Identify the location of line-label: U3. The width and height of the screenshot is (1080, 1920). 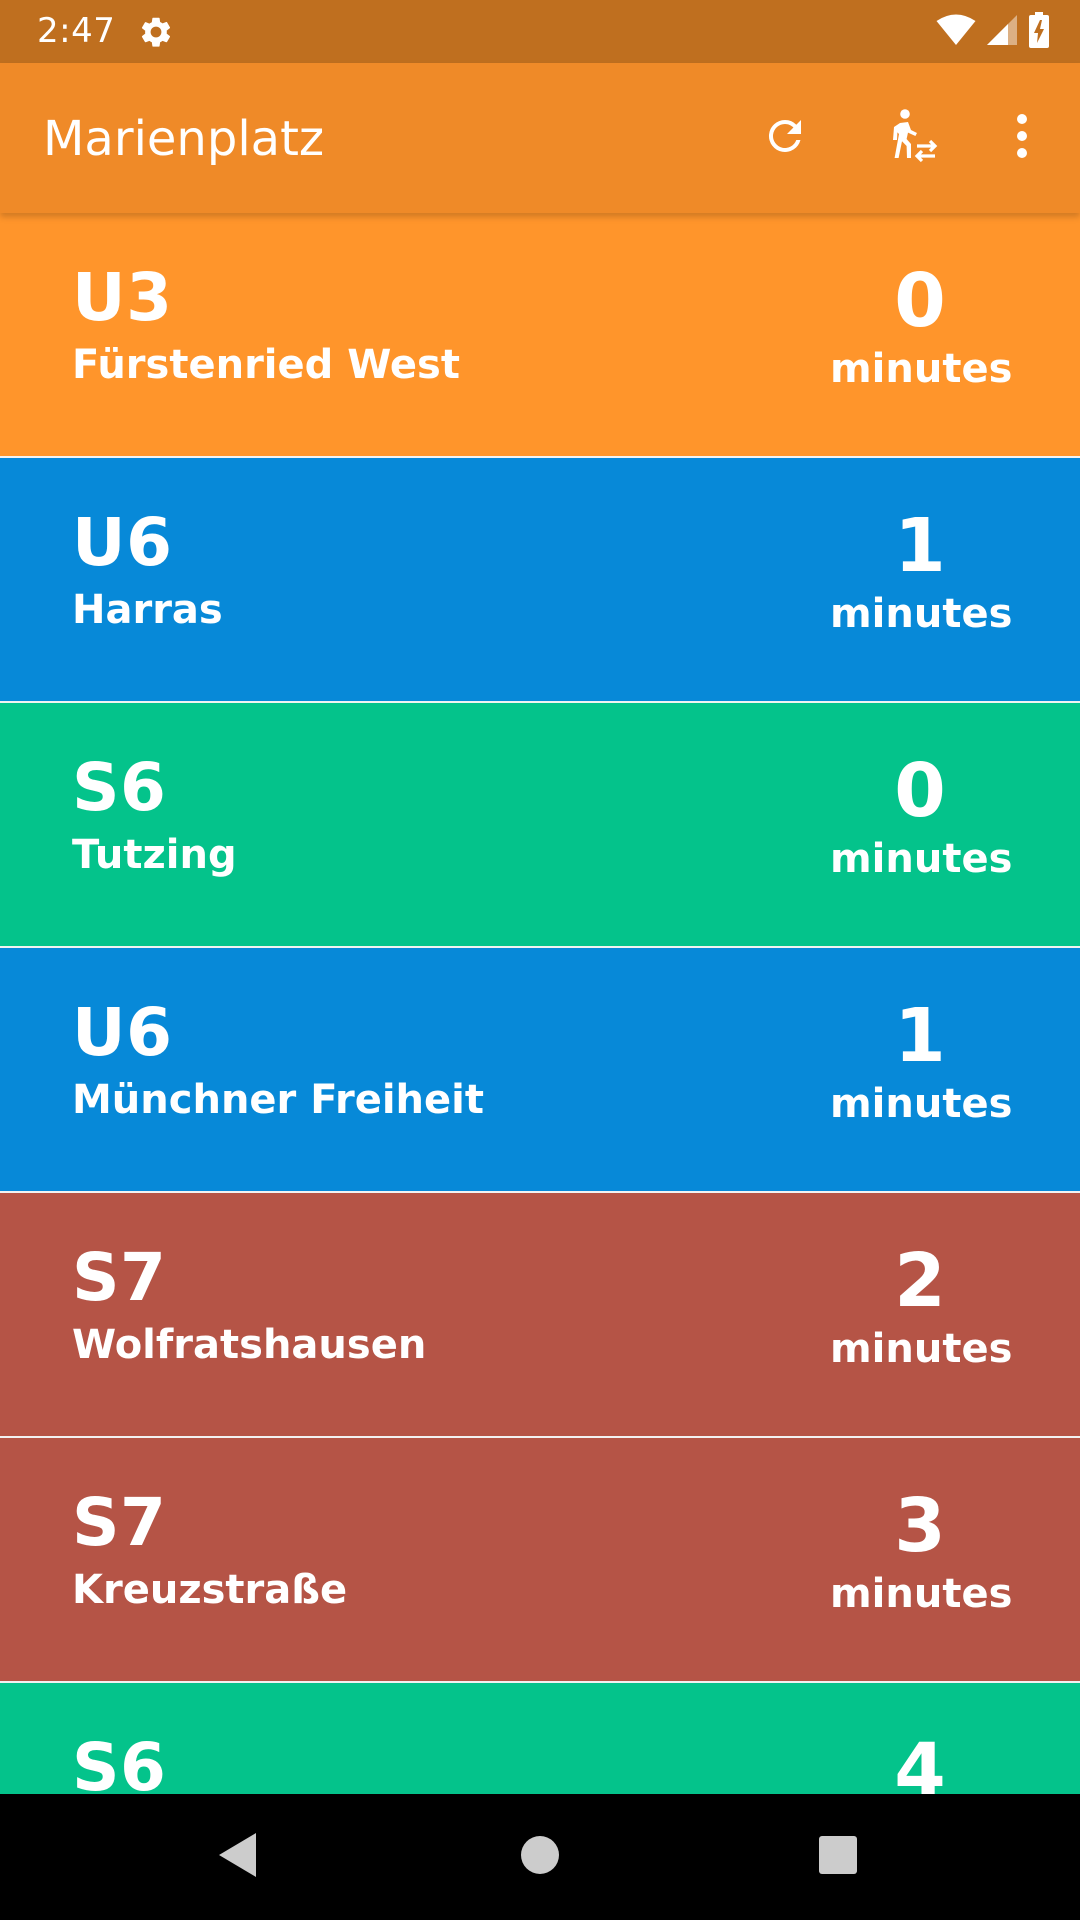
(122, 297).